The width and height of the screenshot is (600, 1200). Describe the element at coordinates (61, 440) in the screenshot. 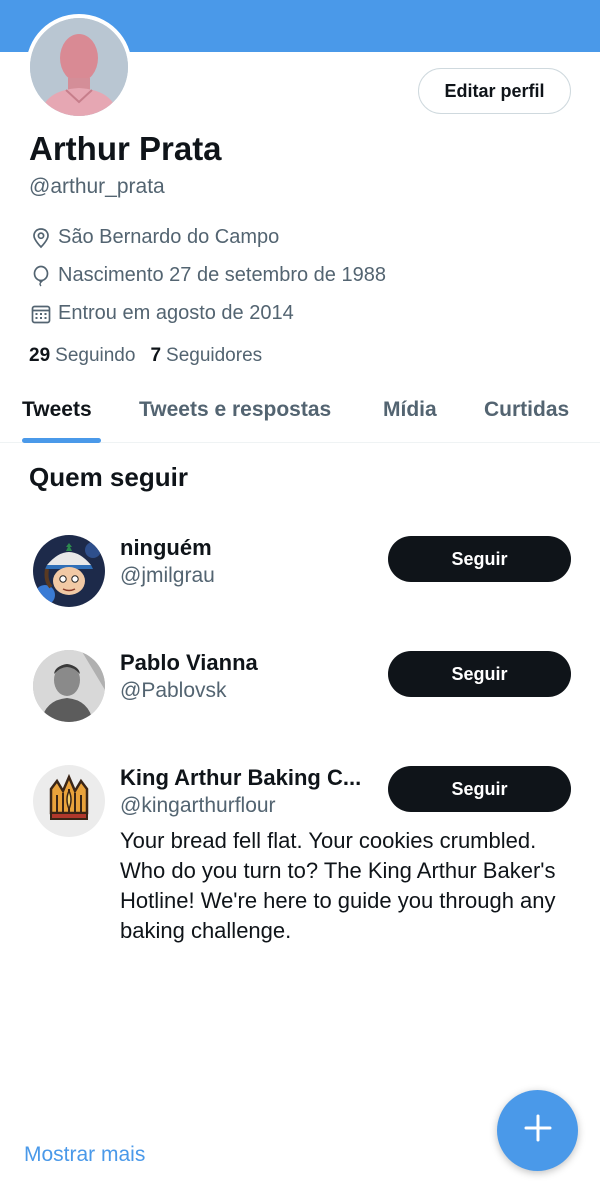

I see `active-tab-indicator` at that location.